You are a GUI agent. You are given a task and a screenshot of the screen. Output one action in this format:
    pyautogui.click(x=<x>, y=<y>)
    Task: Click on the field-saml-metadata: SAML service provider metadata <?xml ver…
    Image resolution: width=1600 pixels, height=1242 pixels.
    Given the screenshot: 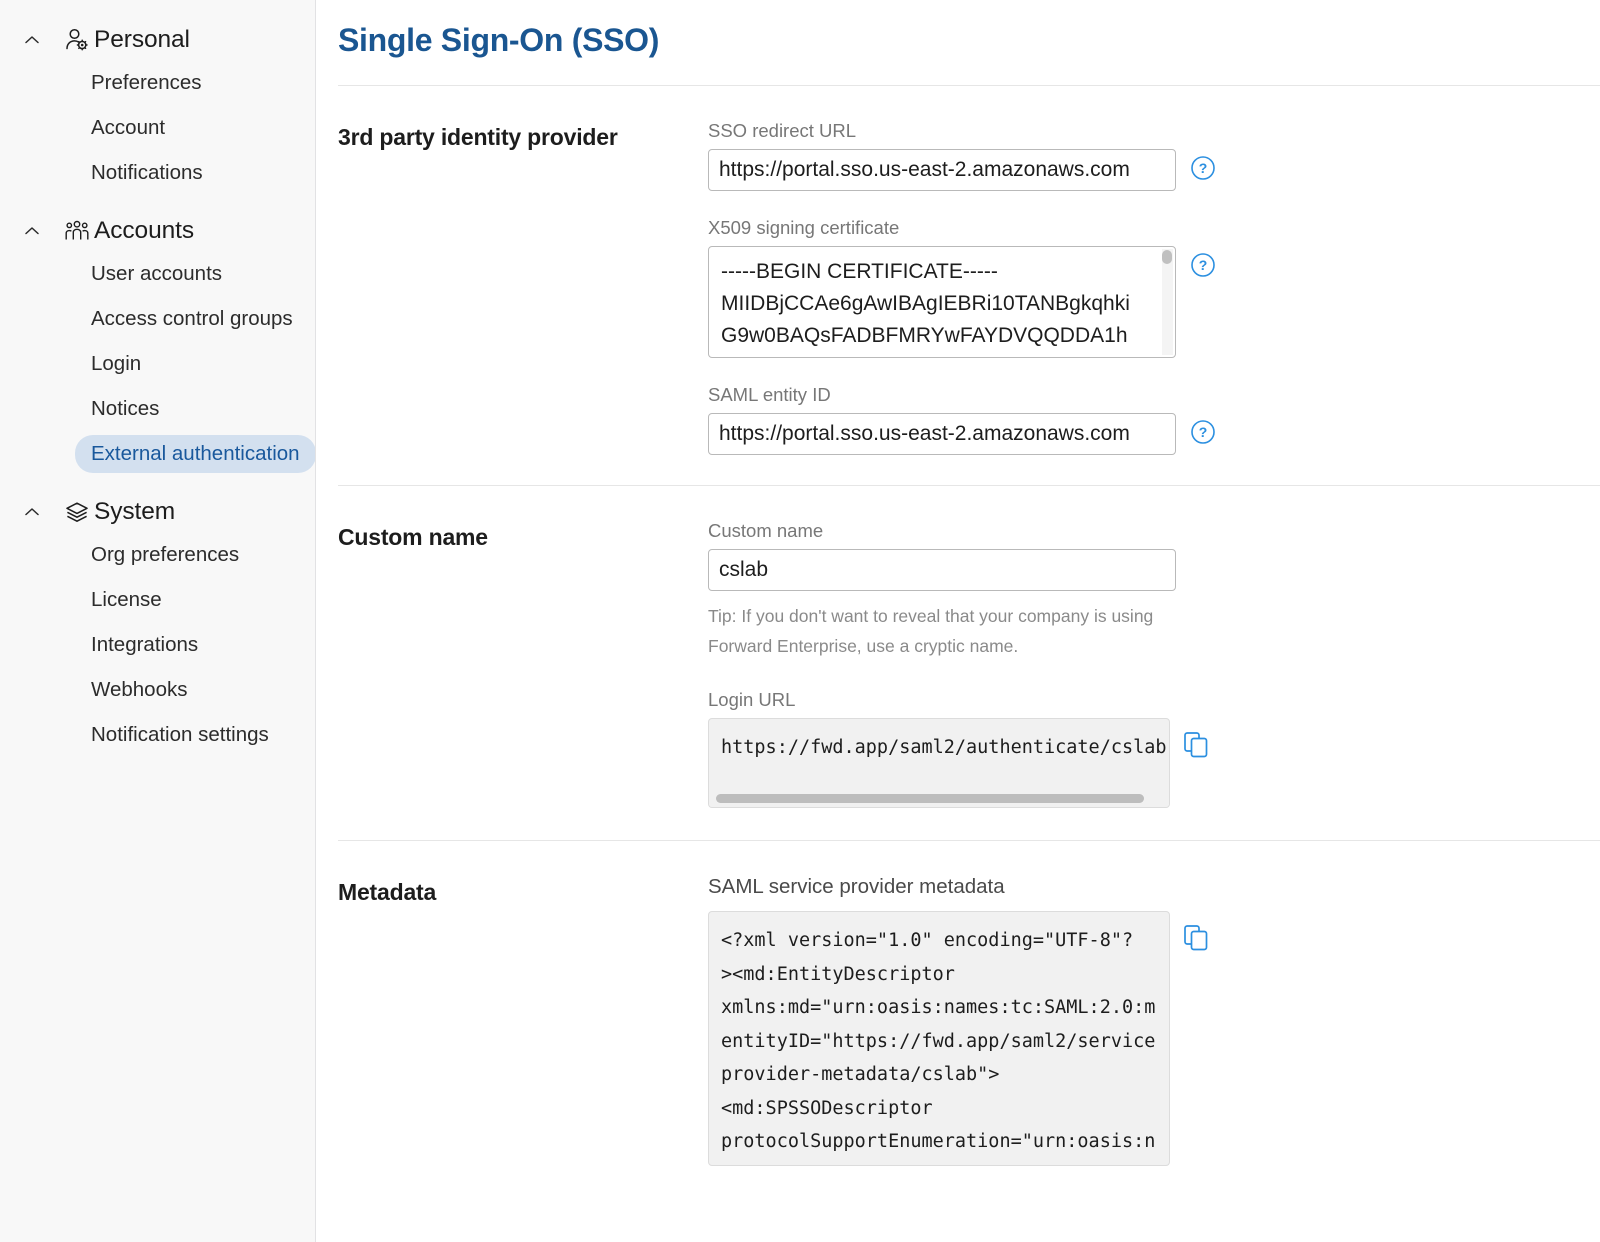 What is the action you would take?
    pyautogui.click(x=1154, y=1020)
    